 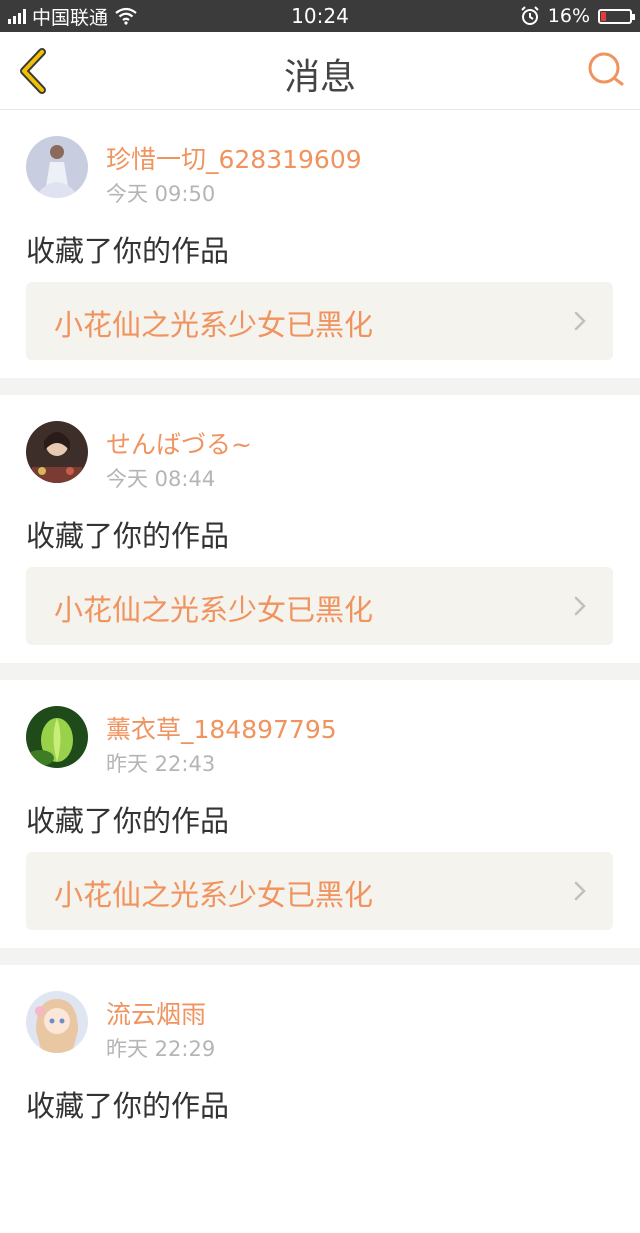 I want to click on nav-bar: 消息, so click(x=320, y=71).